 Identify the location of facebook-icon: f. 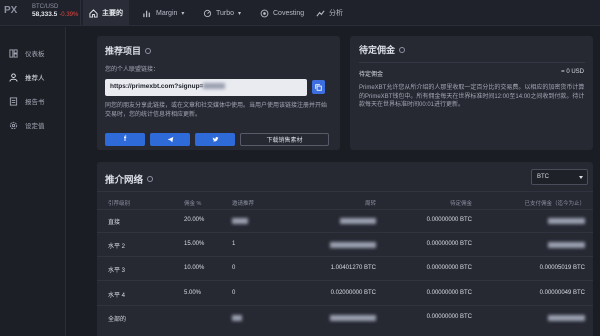
(125, 139).